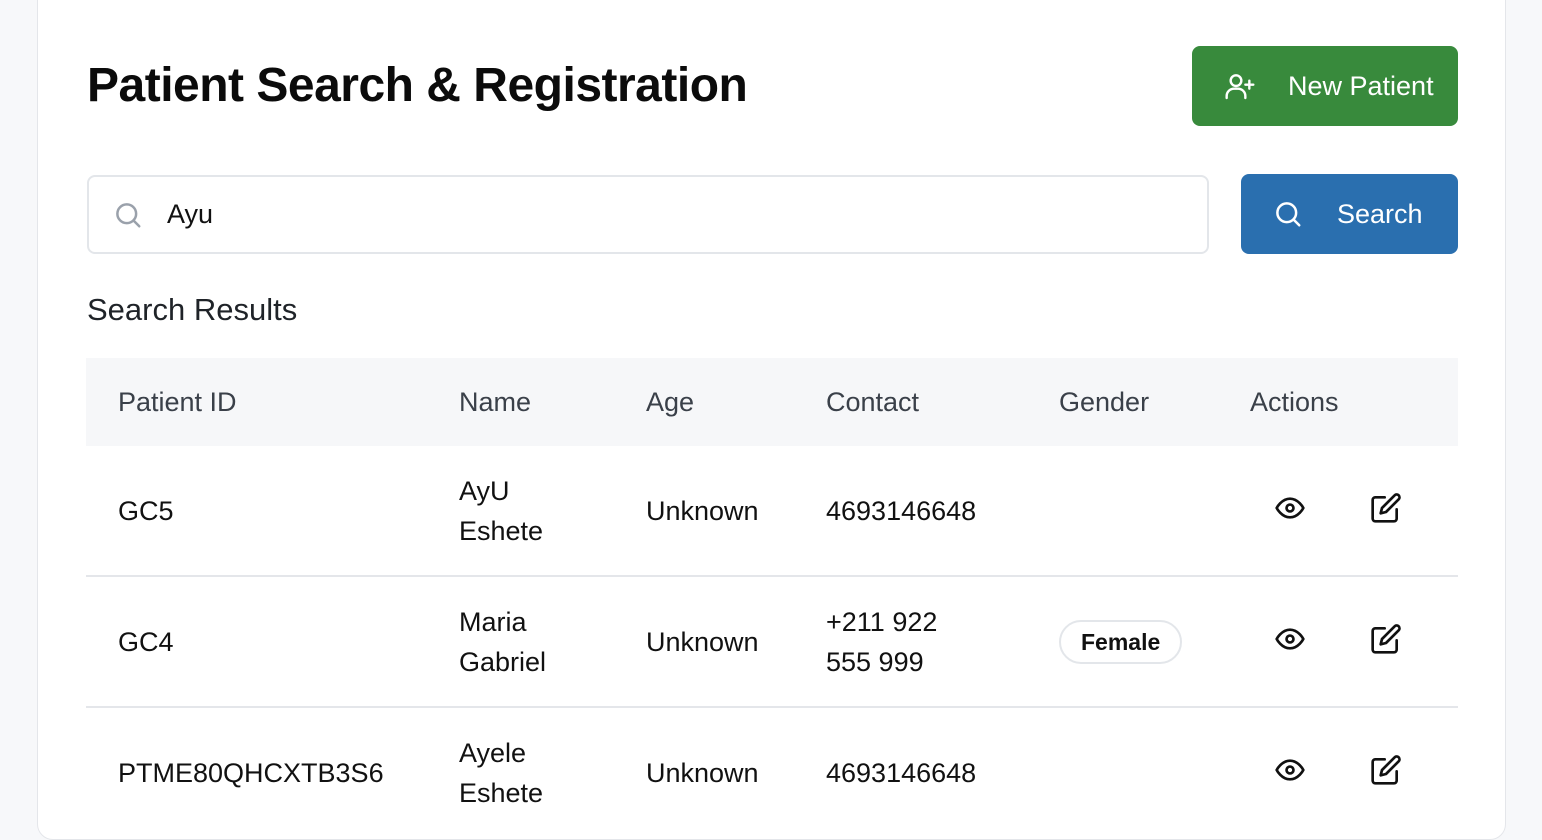 This screenshot has height=840, width=1542. Describe the element at coordinates (1104, 402) in the screenshot. I see `column-header-gender: Gender` at that location.